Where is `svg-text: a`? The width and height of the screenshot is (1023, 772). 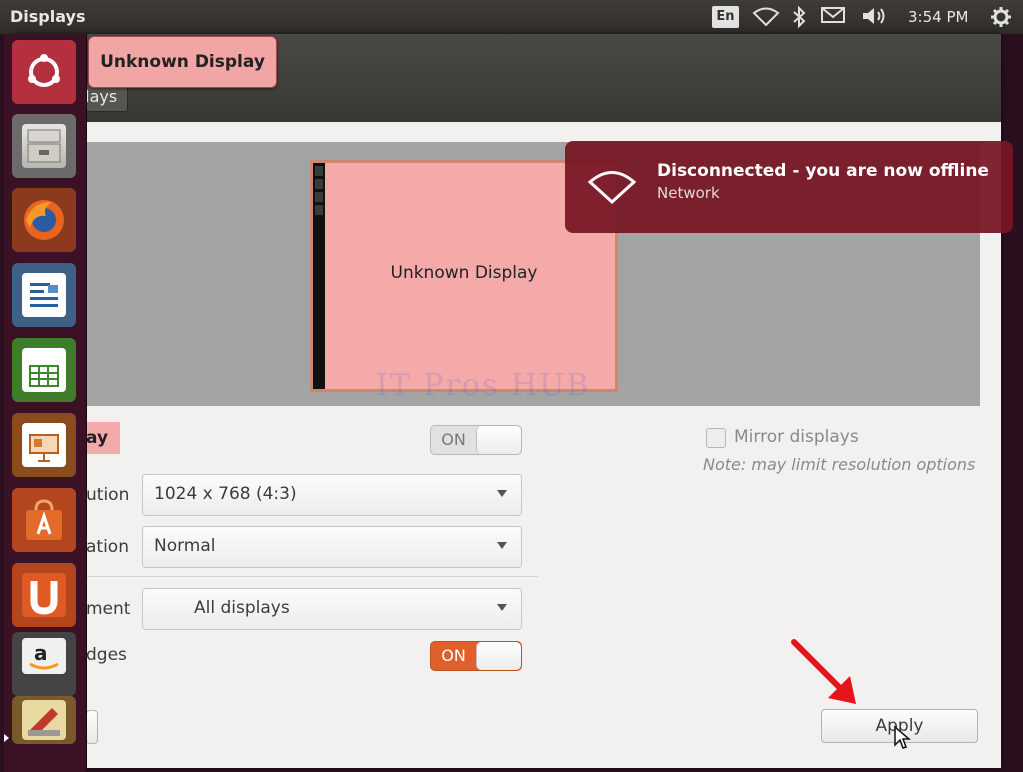
svg-text: a is located at coordinates (41, 653).